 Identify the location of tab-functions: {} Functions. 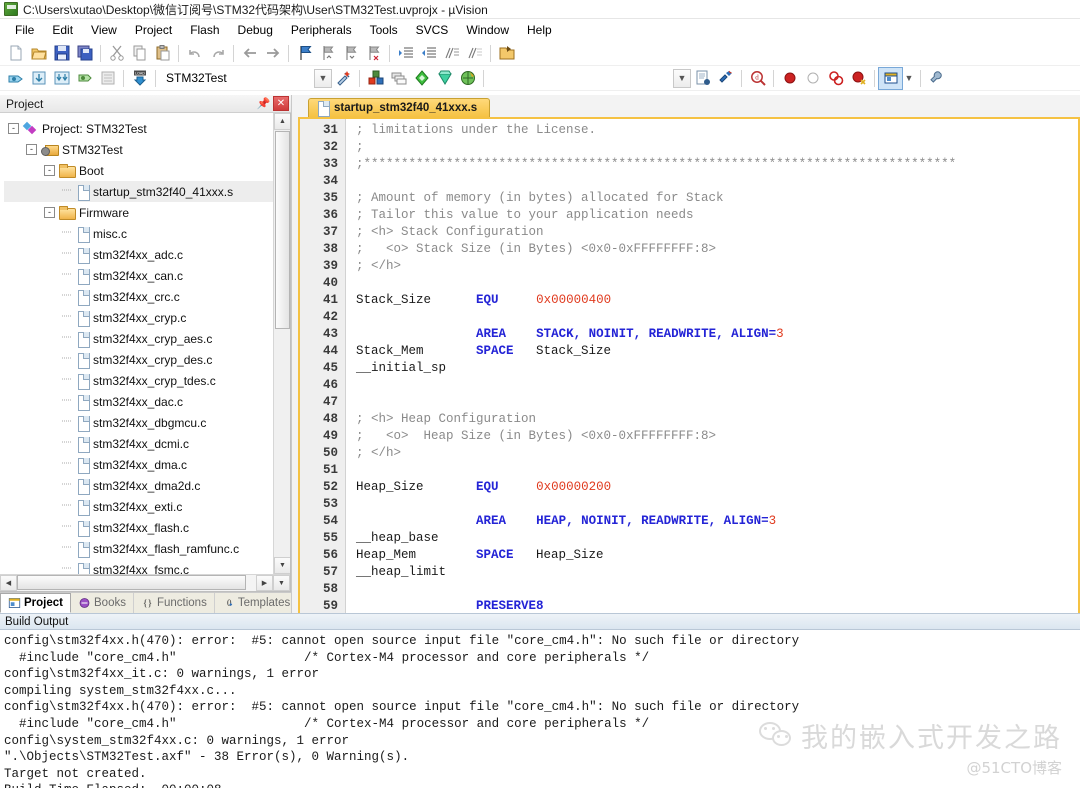
(174, 603).